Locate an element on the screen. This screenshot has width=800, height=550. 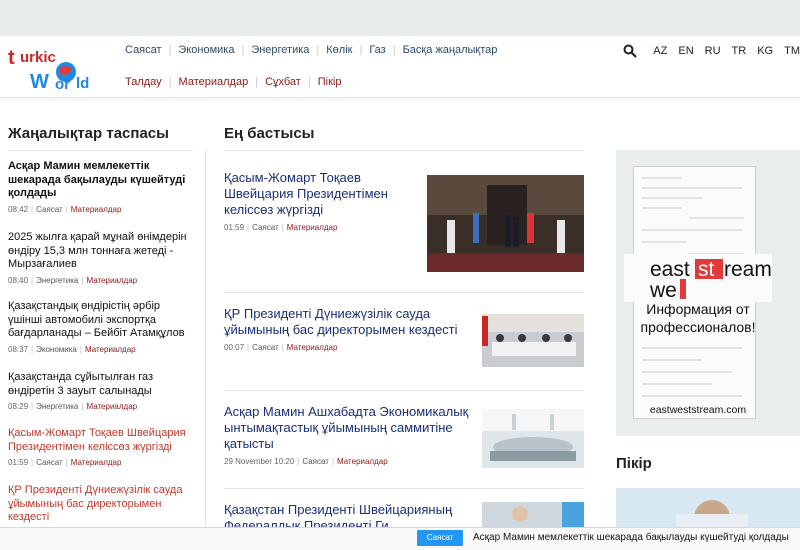
lang-tm: TM is located at coordinates (792, 51).